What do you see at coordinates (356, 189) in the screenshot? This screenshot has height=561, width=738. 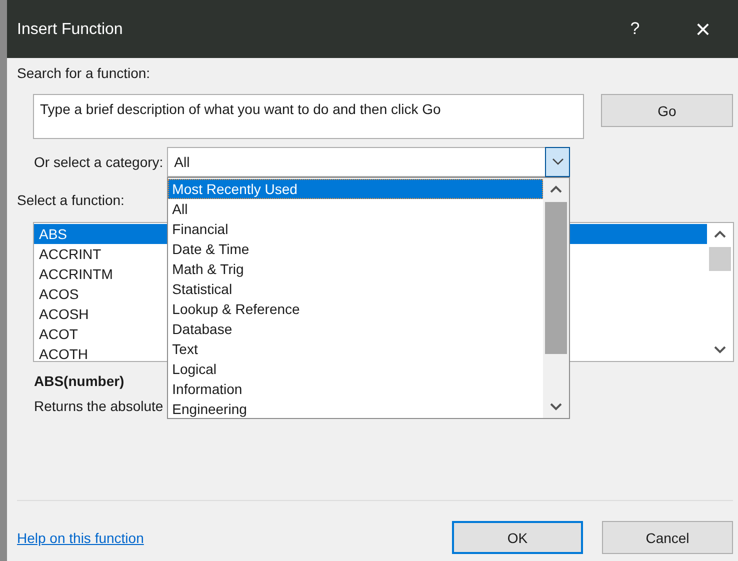 I see `category-option: Most Recently Used` at bounding box center [356, 189].